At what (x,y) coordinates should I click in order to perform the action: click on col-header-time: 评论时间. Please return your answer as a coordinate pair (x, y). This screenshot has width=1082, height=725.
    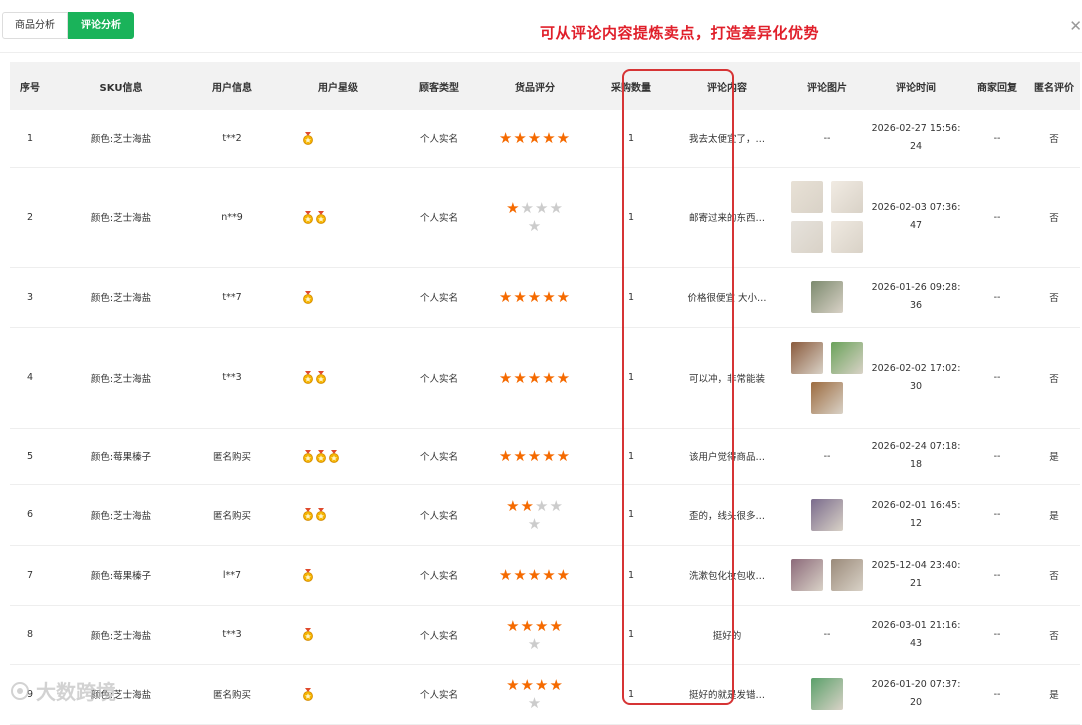
    Looking at the image, I should click on (916, 86).